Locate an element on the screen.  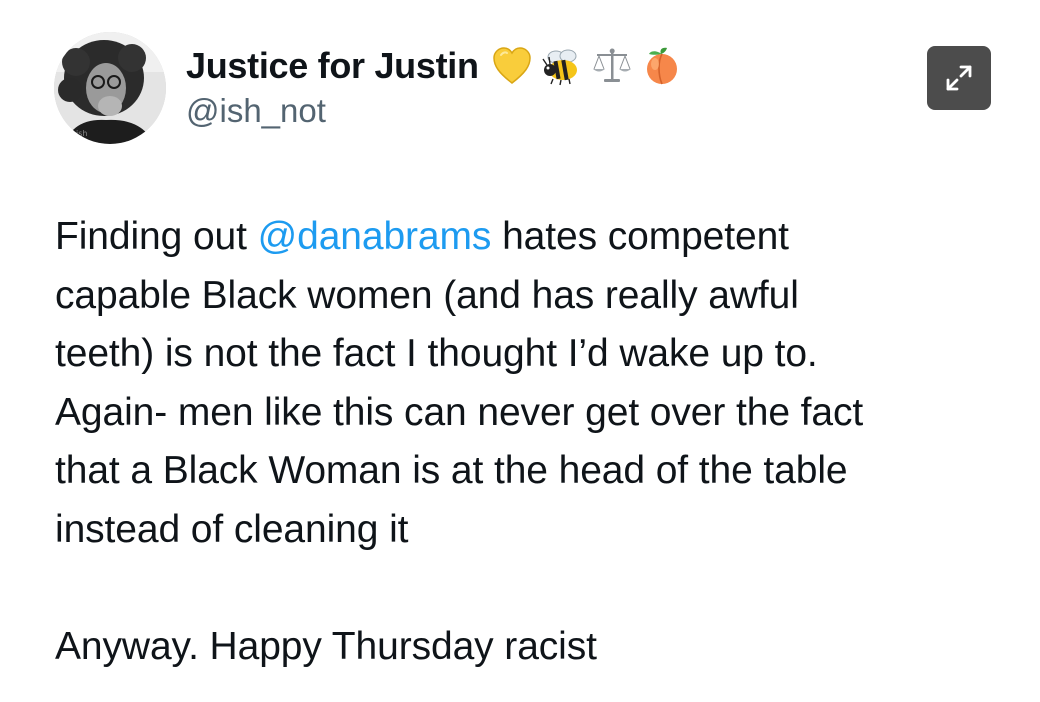
expand-arrows-icon is located at coordinates (959, 78).